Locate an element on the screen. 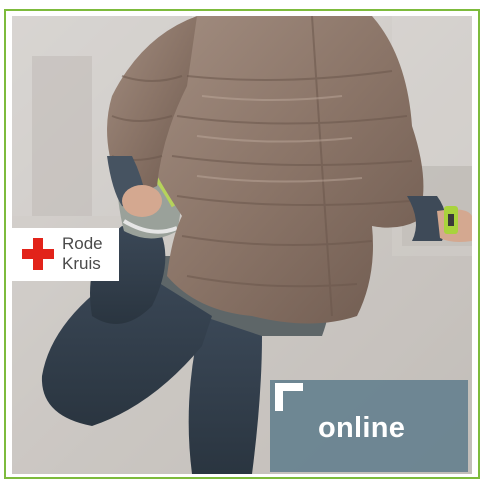 The width and height of the screenshot is (486, 484). logo-line-2: Kruis is located at coordinates (81, 263).